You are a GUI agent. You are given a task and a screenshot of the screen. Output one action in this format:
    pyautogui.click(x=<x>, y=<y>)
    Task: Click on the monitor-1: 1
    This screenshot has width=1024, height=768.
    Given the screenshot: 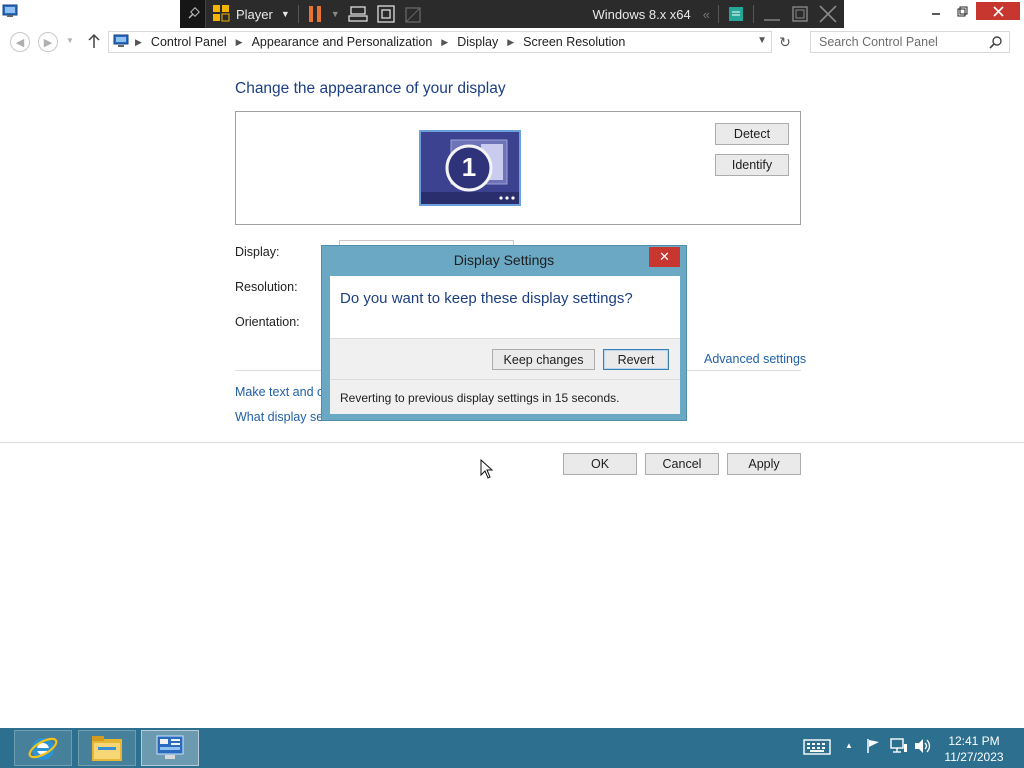 What is the action you would take?
    pyautogui.click(x=470, y=168)
    